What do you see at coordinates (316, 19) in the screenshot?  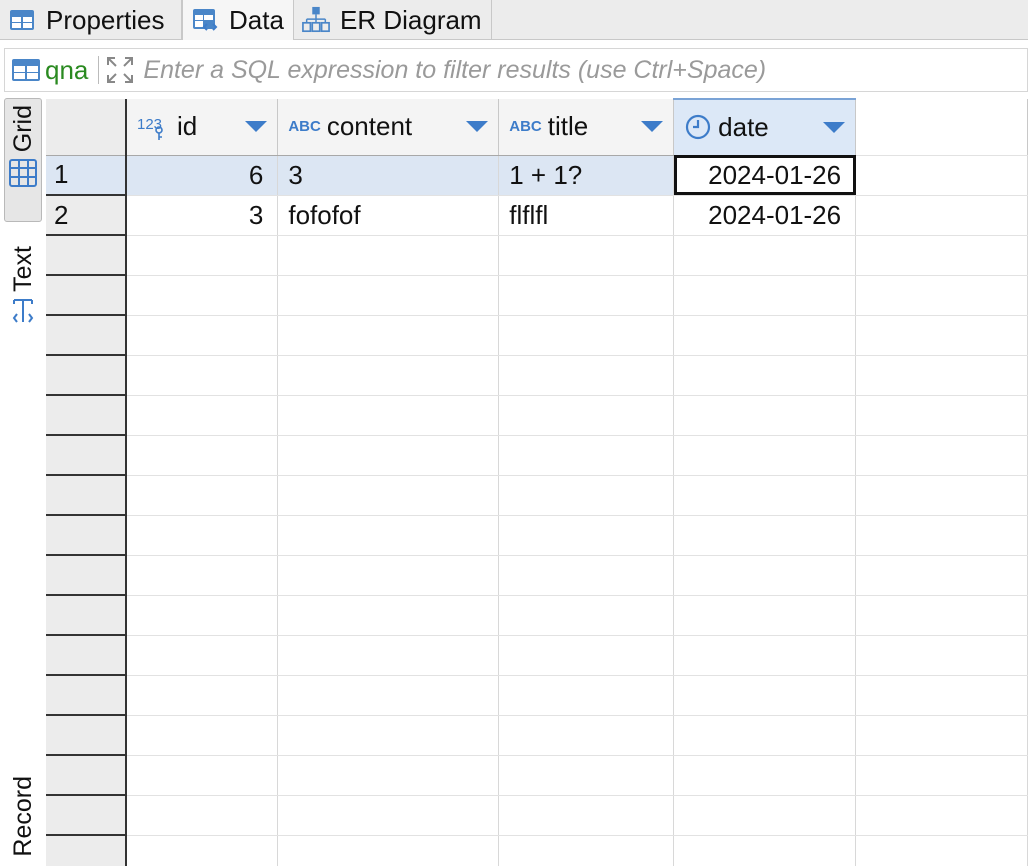 I see `er-diagram-icon` at bounding box center [316, 19].